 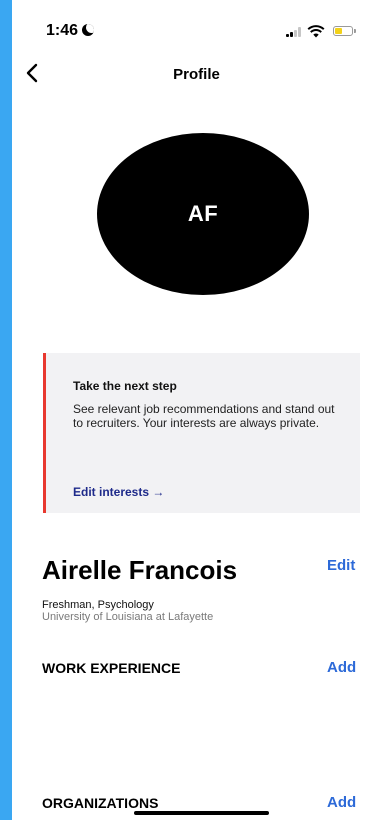 I want to click on wifi-icon, so click(x=316, y=31).